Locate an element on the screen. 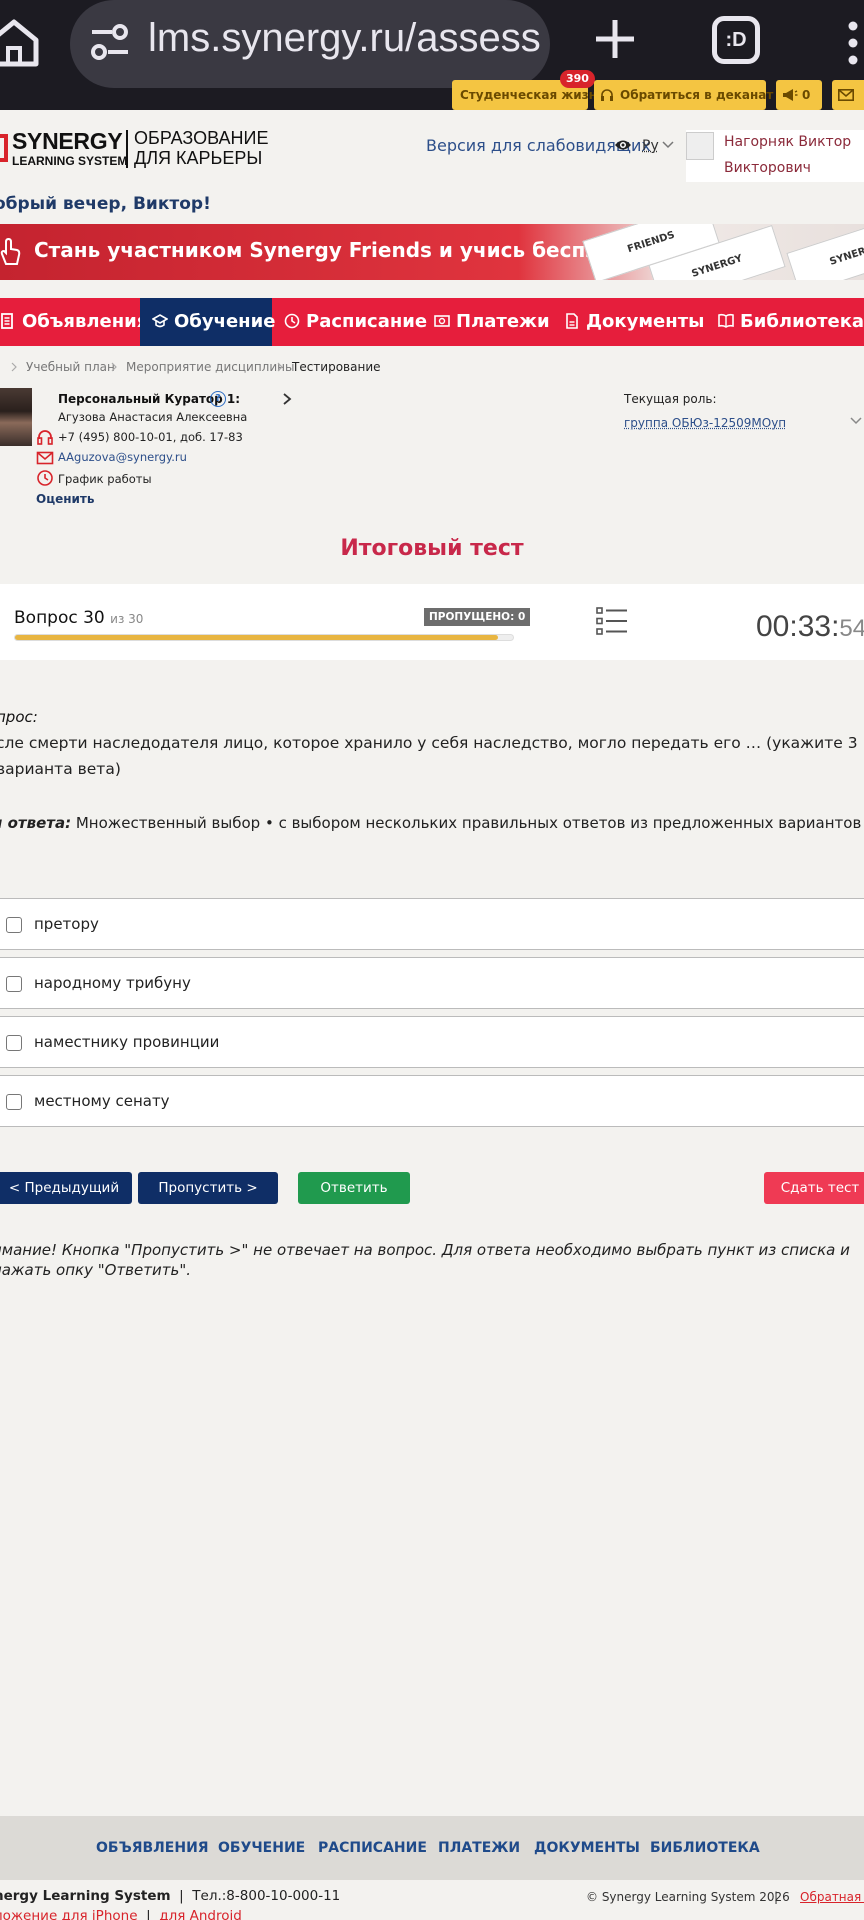 The width and height of the screenshot is (864, 1920). footer-feedback-link: Обратная св is located at coordinates (832, 1897).